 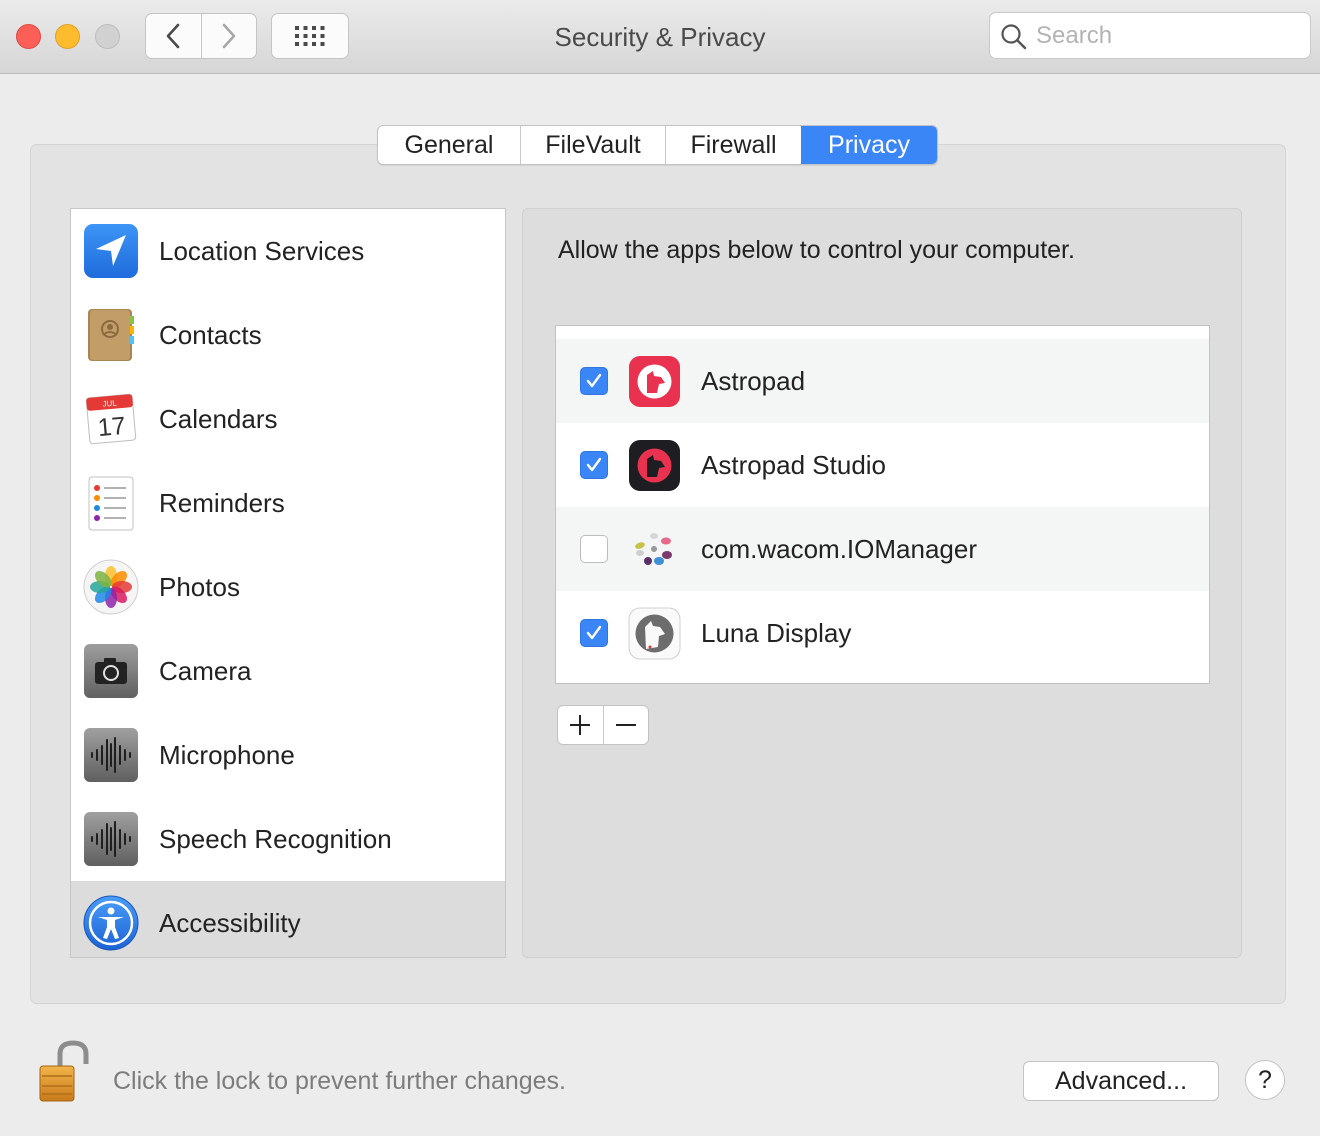 I want to click on sidebar-item-label: Camera, so click(x=205, y=671).